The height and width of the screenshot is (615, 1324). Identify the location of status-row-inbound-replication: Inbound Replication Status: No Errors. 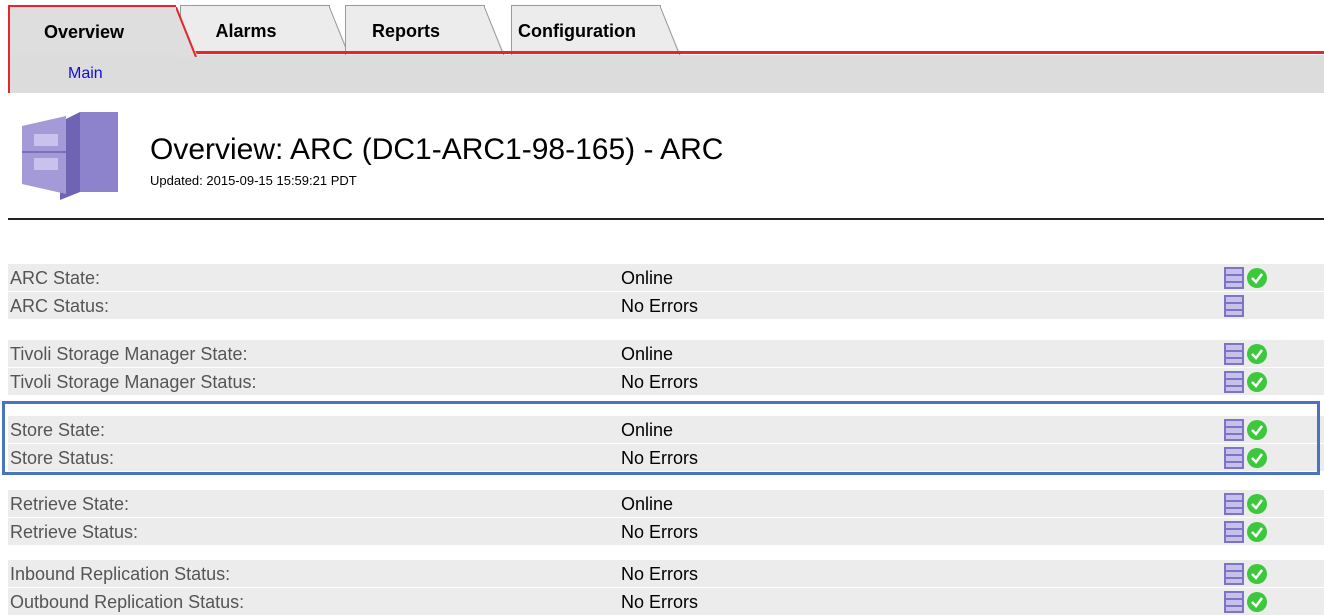
(666, 573).